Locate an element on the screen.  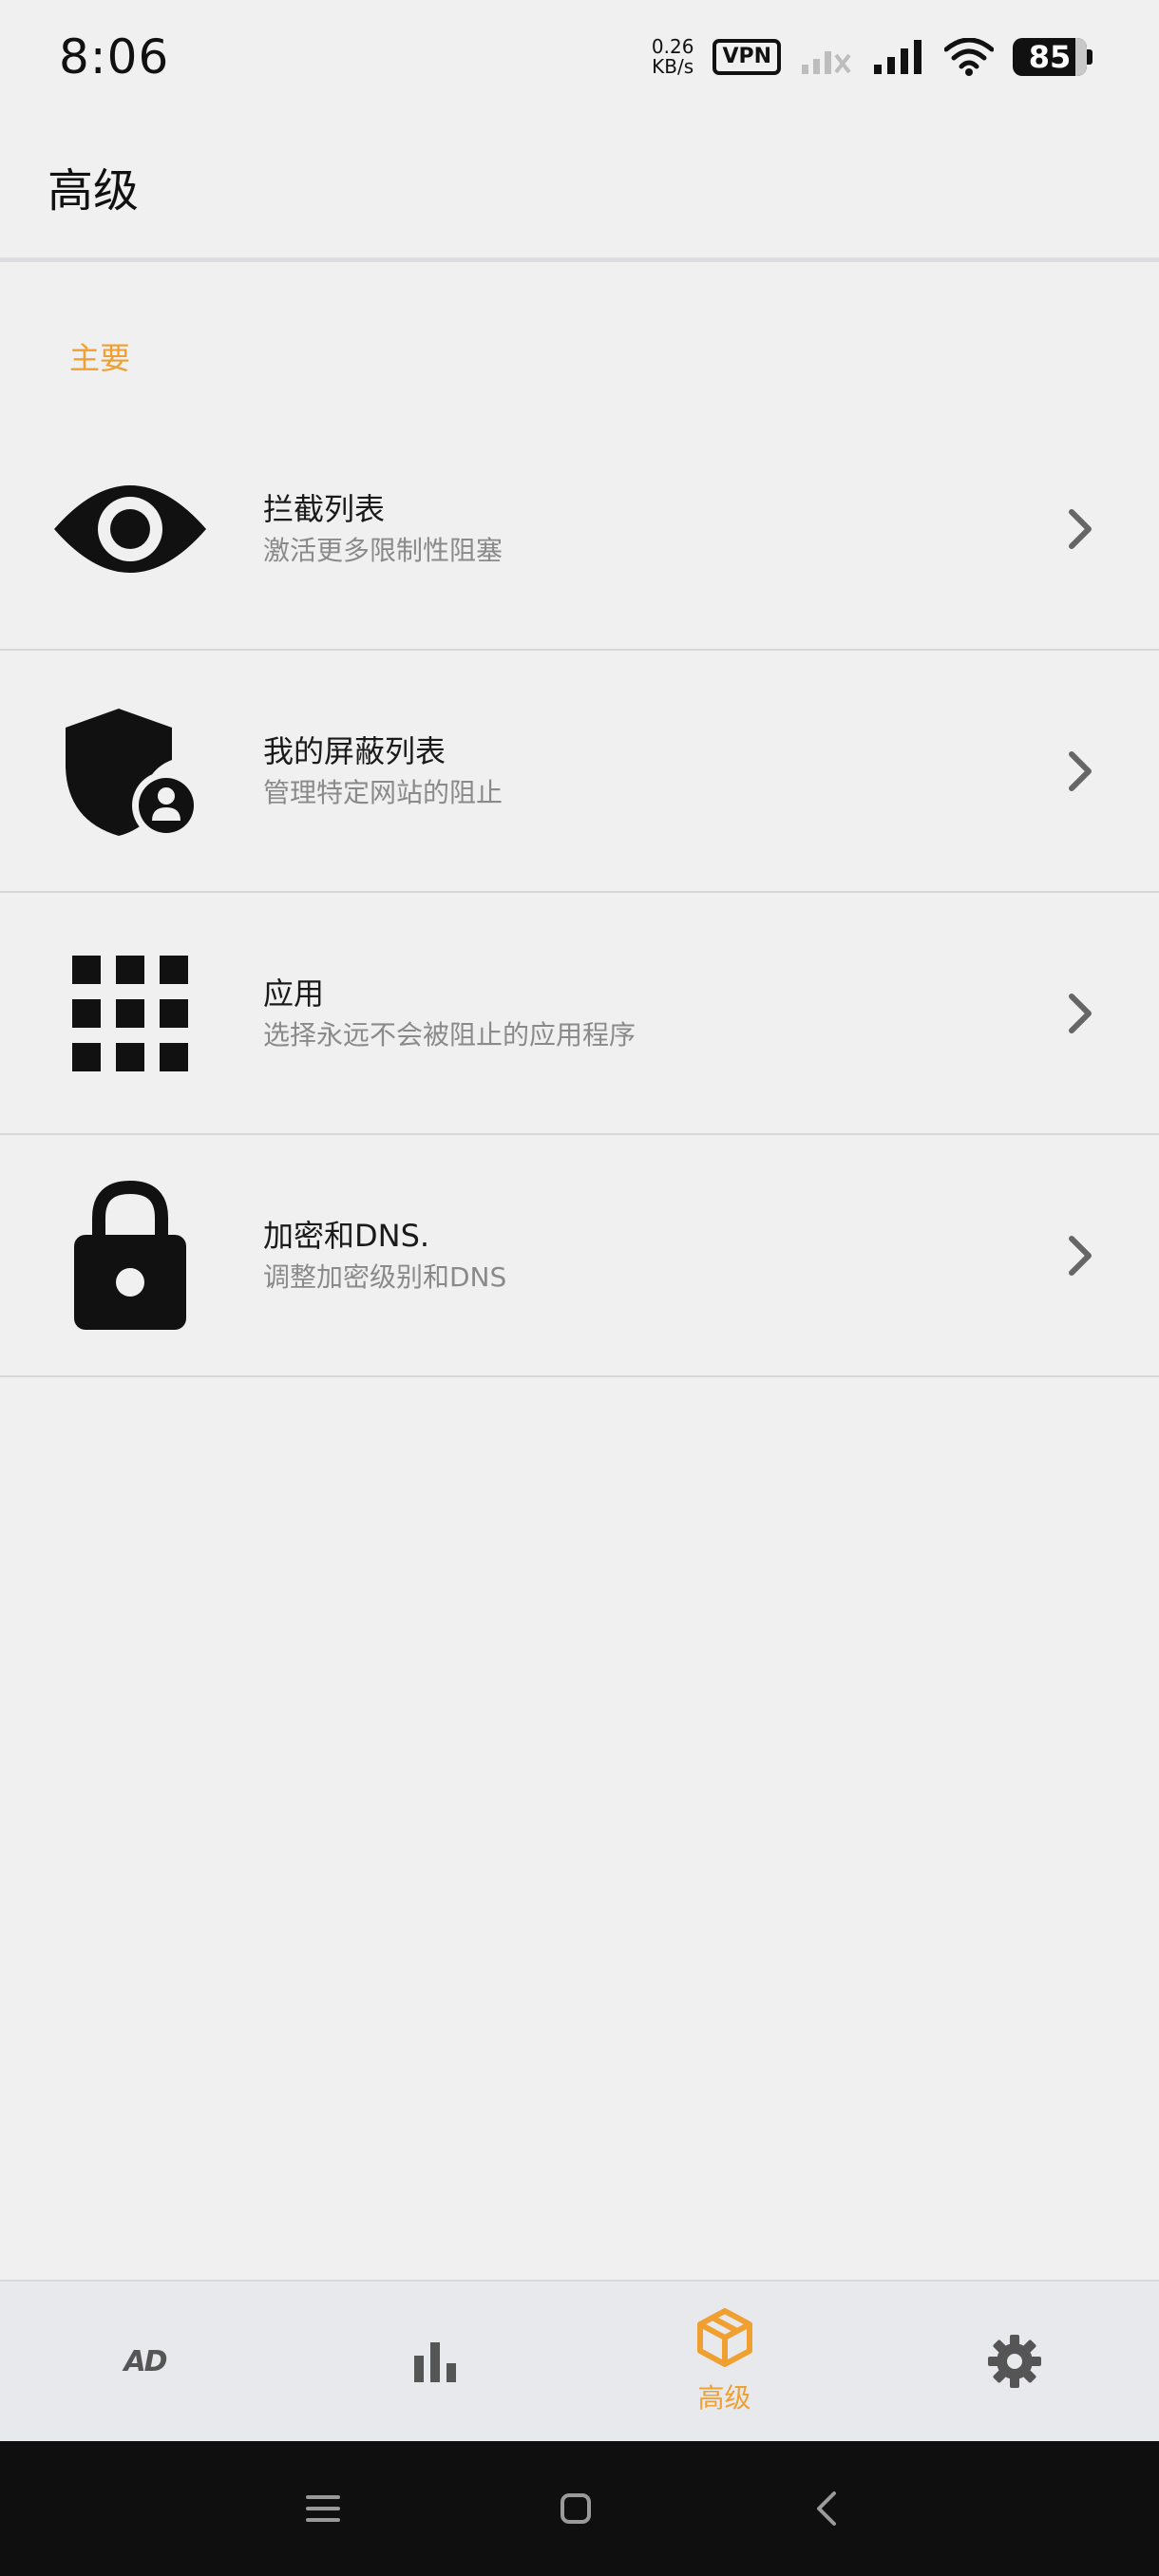
menu-icon is located at coordinates (323, 2508).